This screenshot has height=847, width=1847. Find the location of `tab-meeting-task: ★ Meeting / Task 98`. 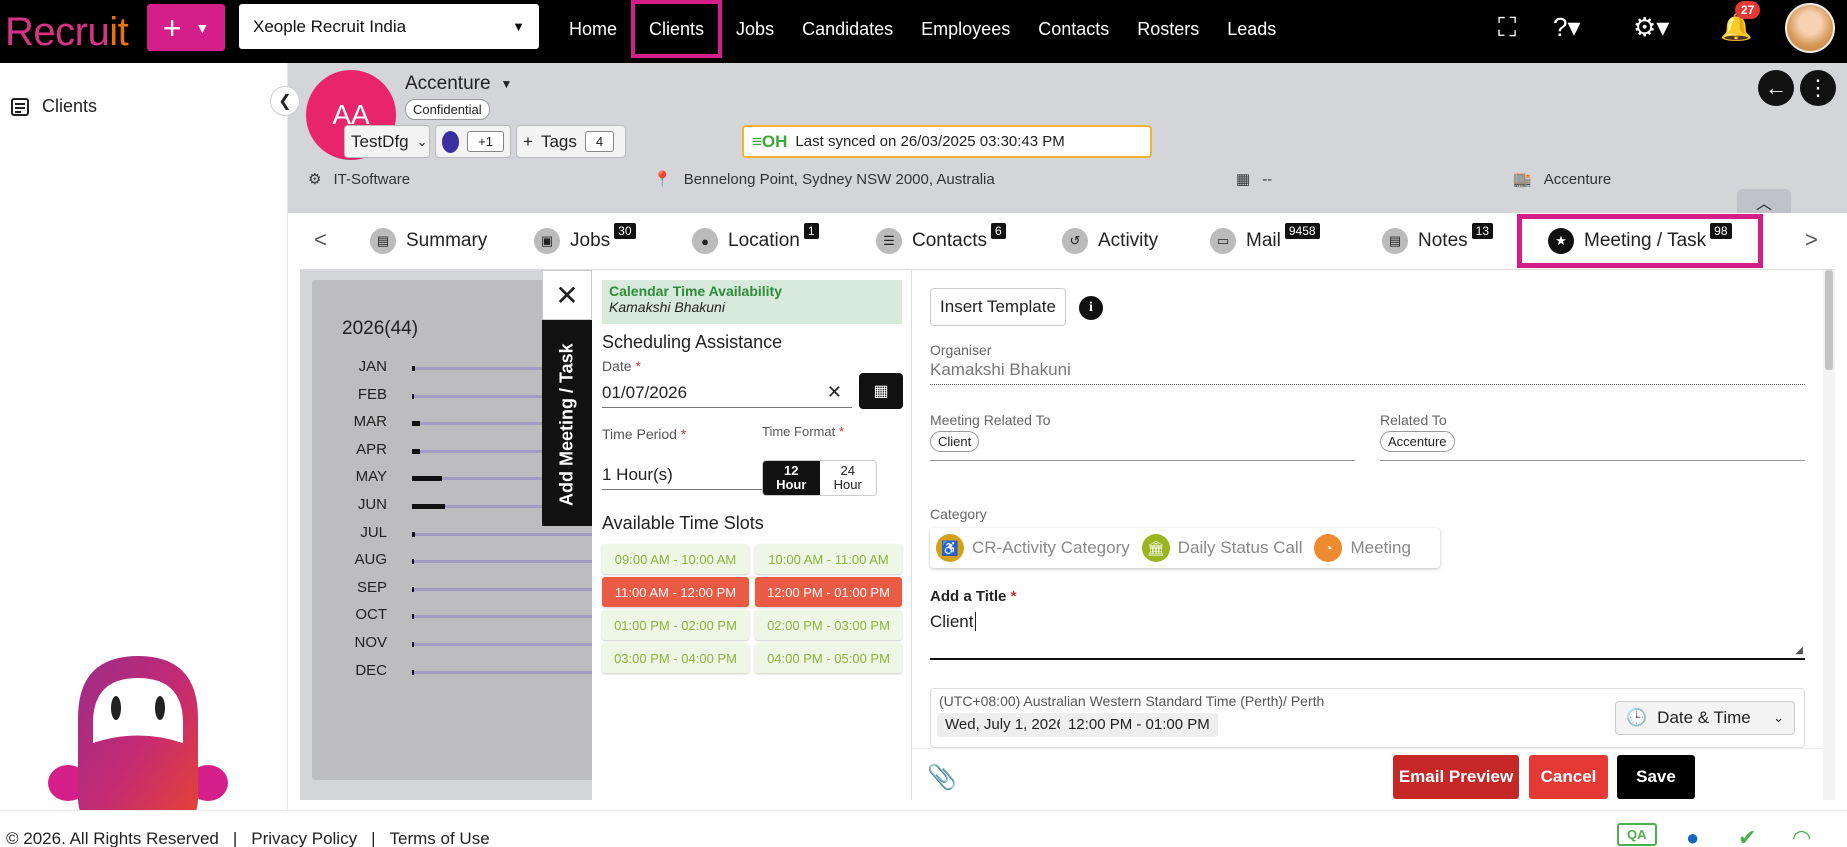

tab-meeting-task: ★ Meeting / Task 98 is located at coordinates (1640, 241).